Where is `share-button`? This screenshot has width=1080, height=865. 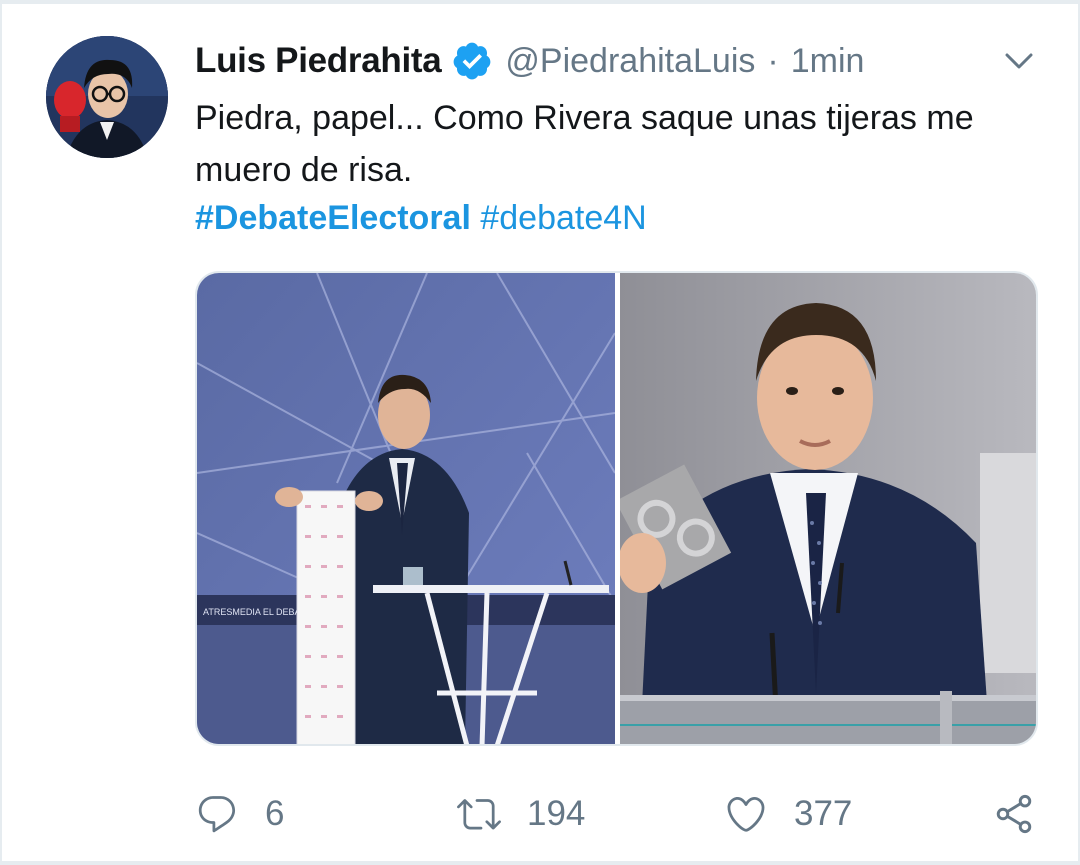
share-button is located at coordinates (1014, 814).